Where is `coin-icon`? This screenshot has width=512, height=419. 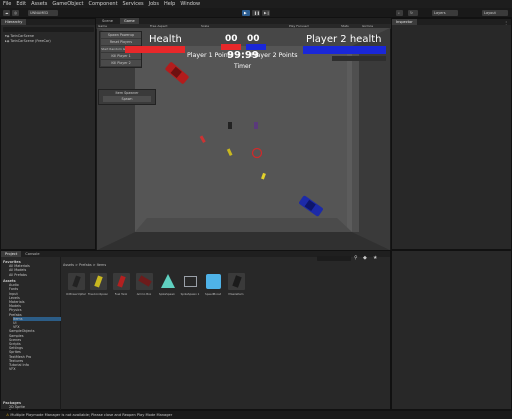 coin-icon is located at coordinates (98, 281).